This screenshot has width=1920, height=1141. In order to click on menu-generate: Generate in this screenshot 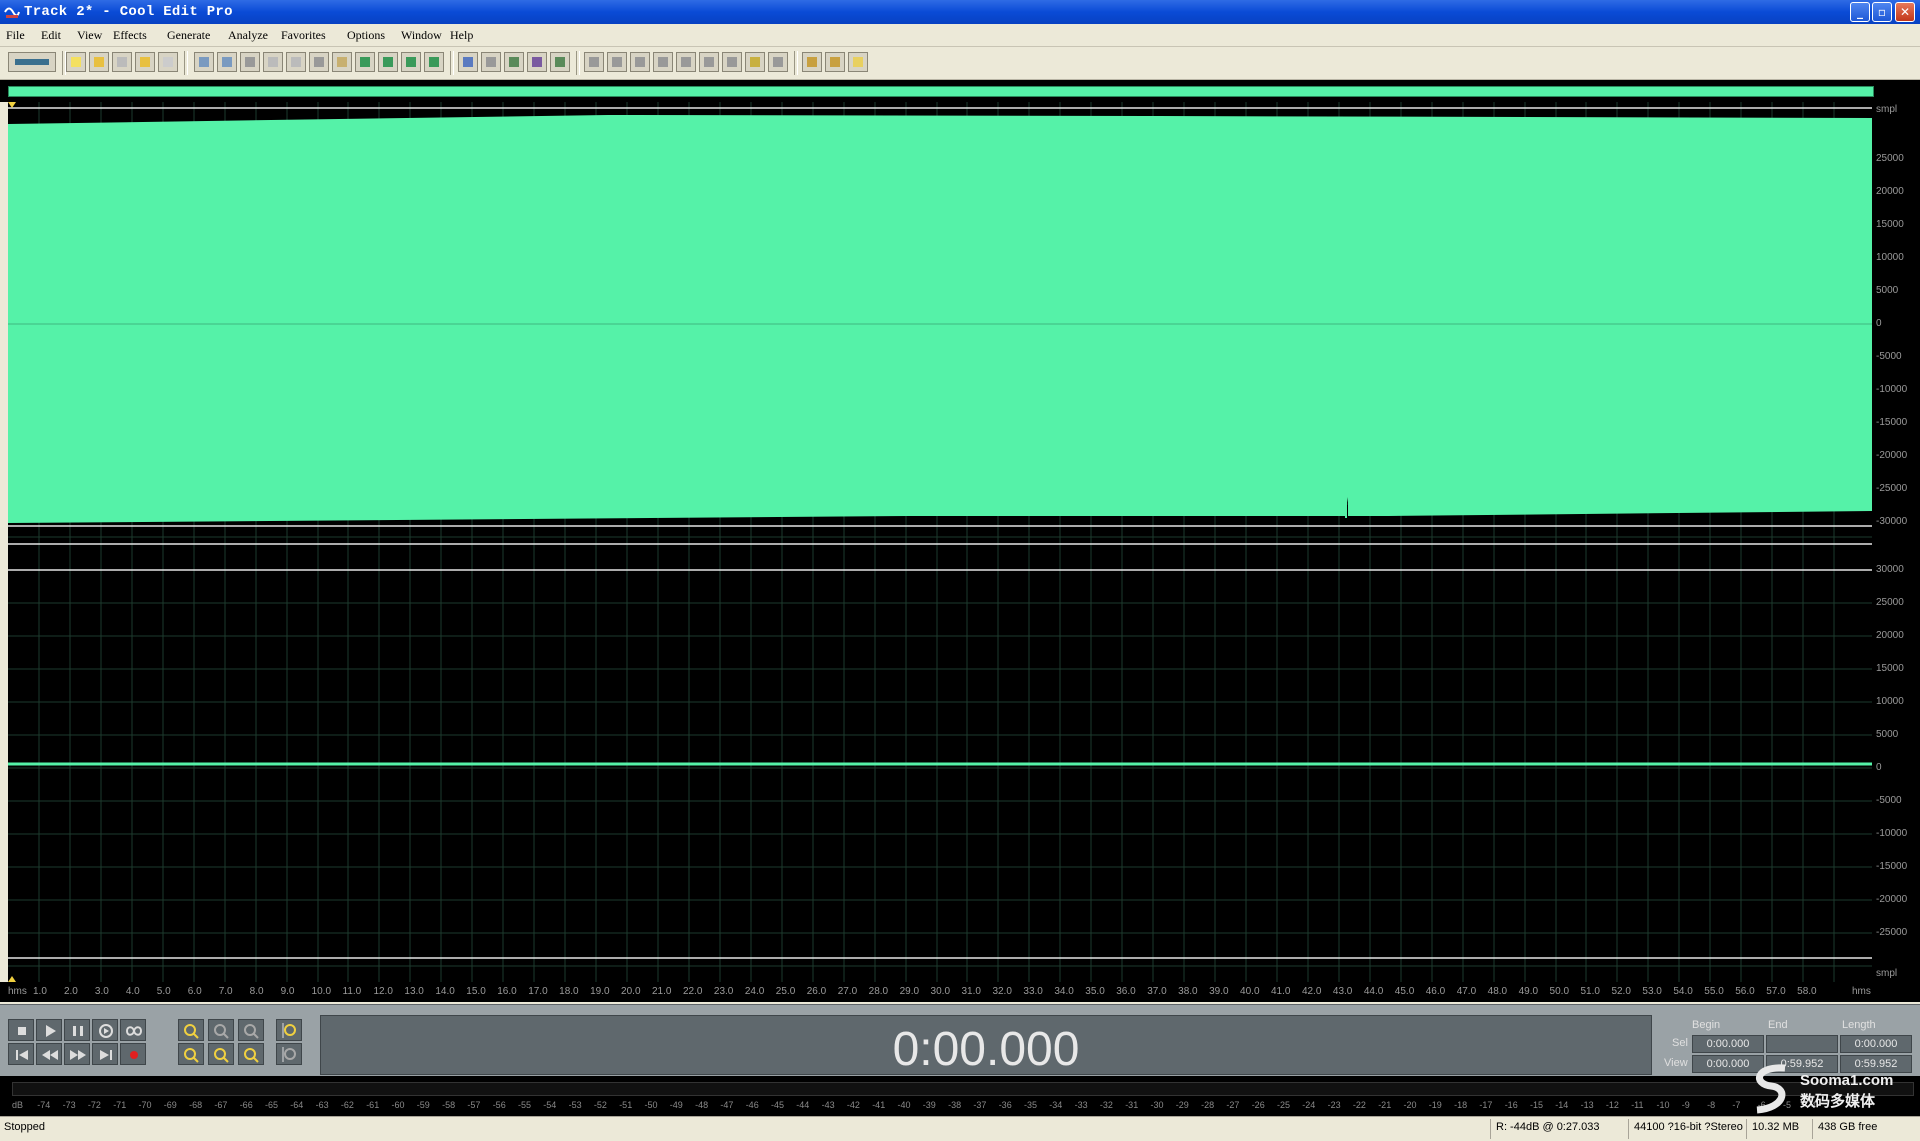, I will do `click(188, 35)`.